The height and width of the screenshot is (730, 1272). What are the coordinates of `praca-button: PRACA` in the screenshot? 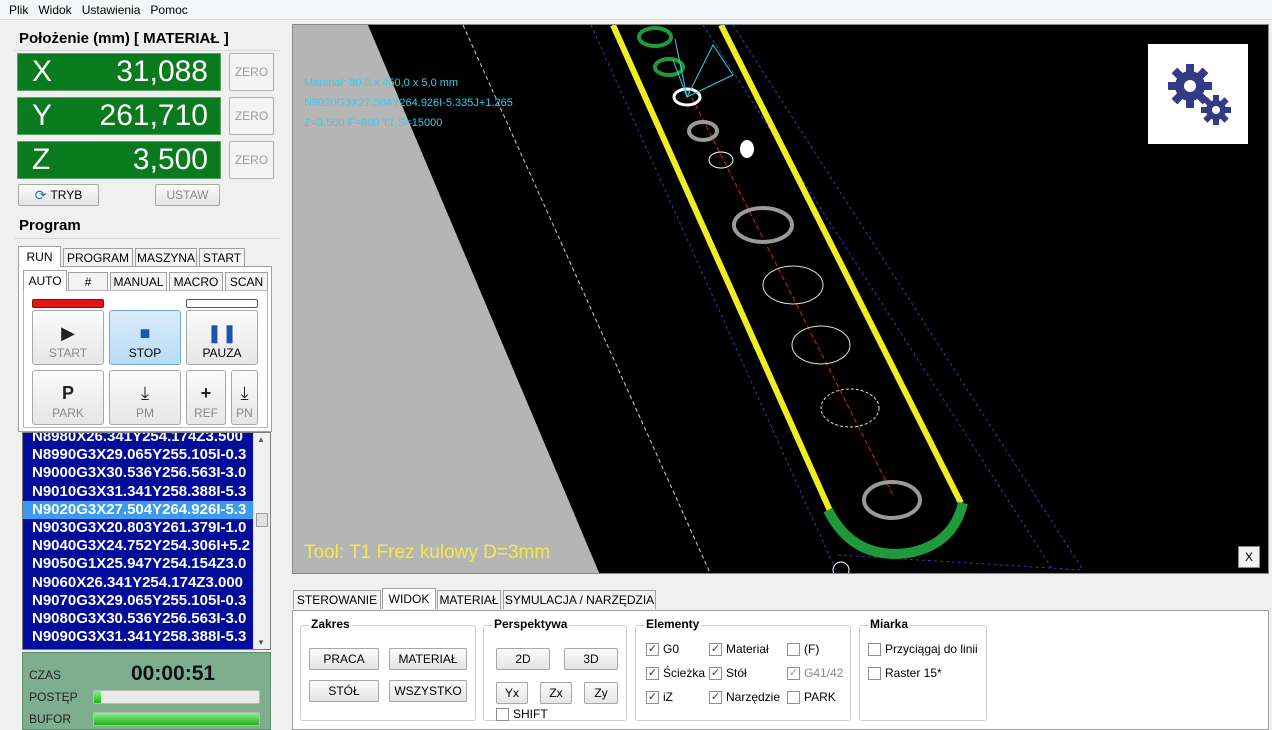 It's located at (344, 659).